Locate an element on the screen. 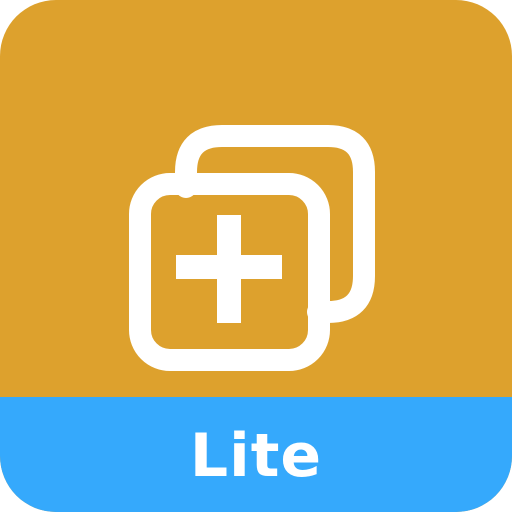 The height and width of the screenshot is (512, 512). plus-vertical-bar is located at coordinates (229, 269).